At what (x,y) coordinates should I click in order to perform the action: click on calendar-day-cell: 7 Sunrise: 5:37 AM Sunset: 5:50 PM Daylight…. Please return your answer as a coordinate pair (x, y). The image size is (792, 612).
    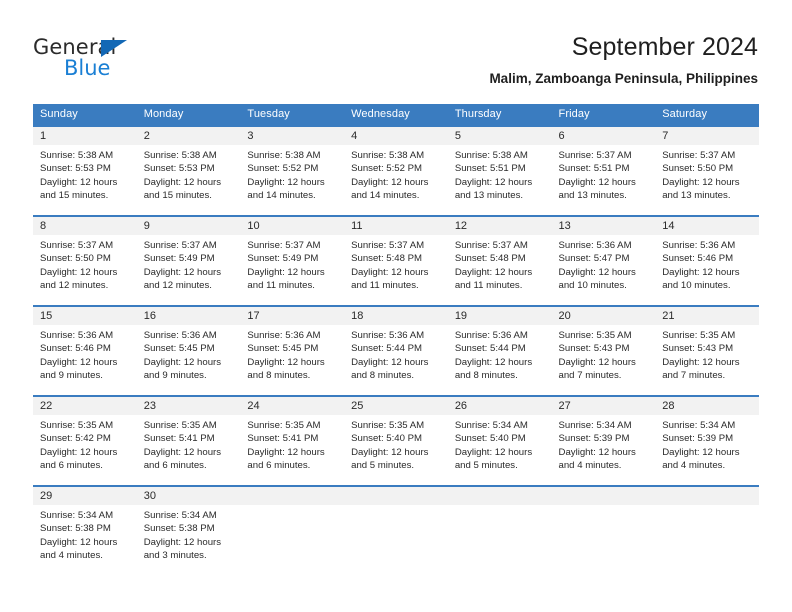
    Looking at the image, I should click on (707, 170).